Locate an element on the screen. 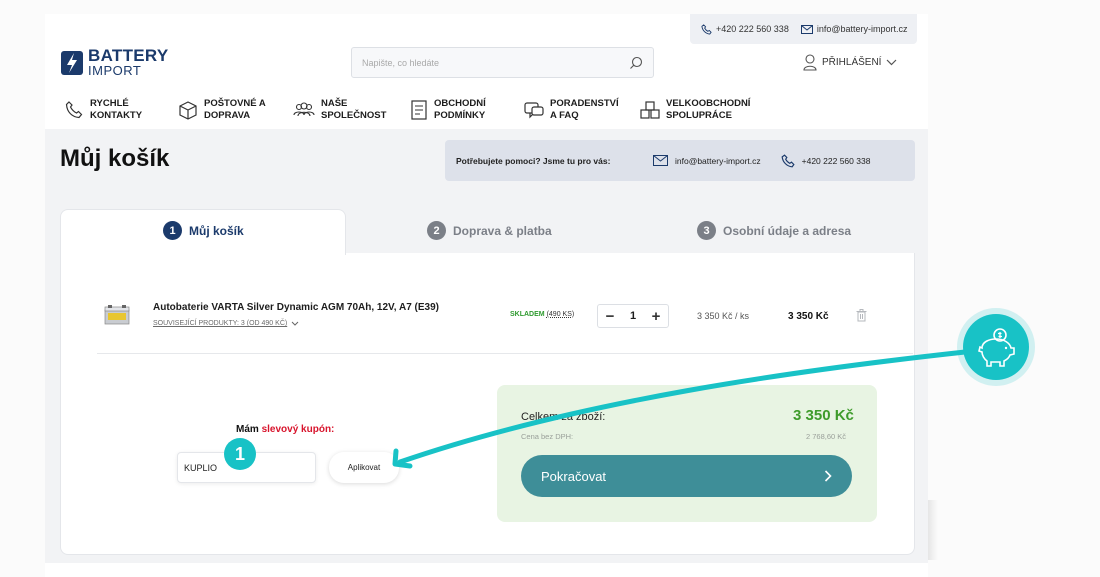 The height and width of the screenshot is (577, 1100). chat-icon is located at coordinates (534, 110).